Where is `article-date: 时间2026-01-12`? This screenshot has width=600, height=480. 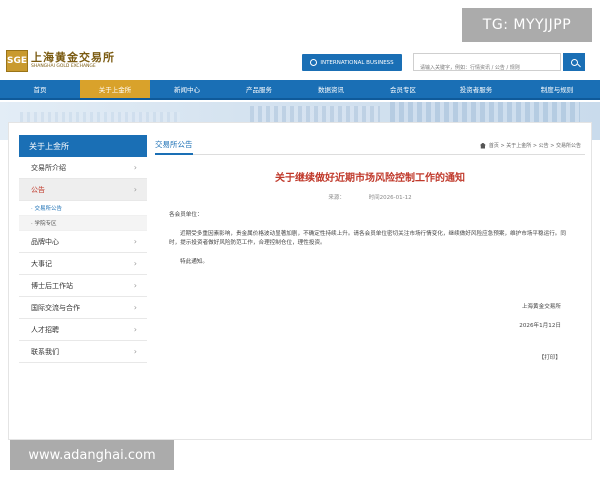
article-date: 时间2026-01-12 is located at coordinates (390, 198).